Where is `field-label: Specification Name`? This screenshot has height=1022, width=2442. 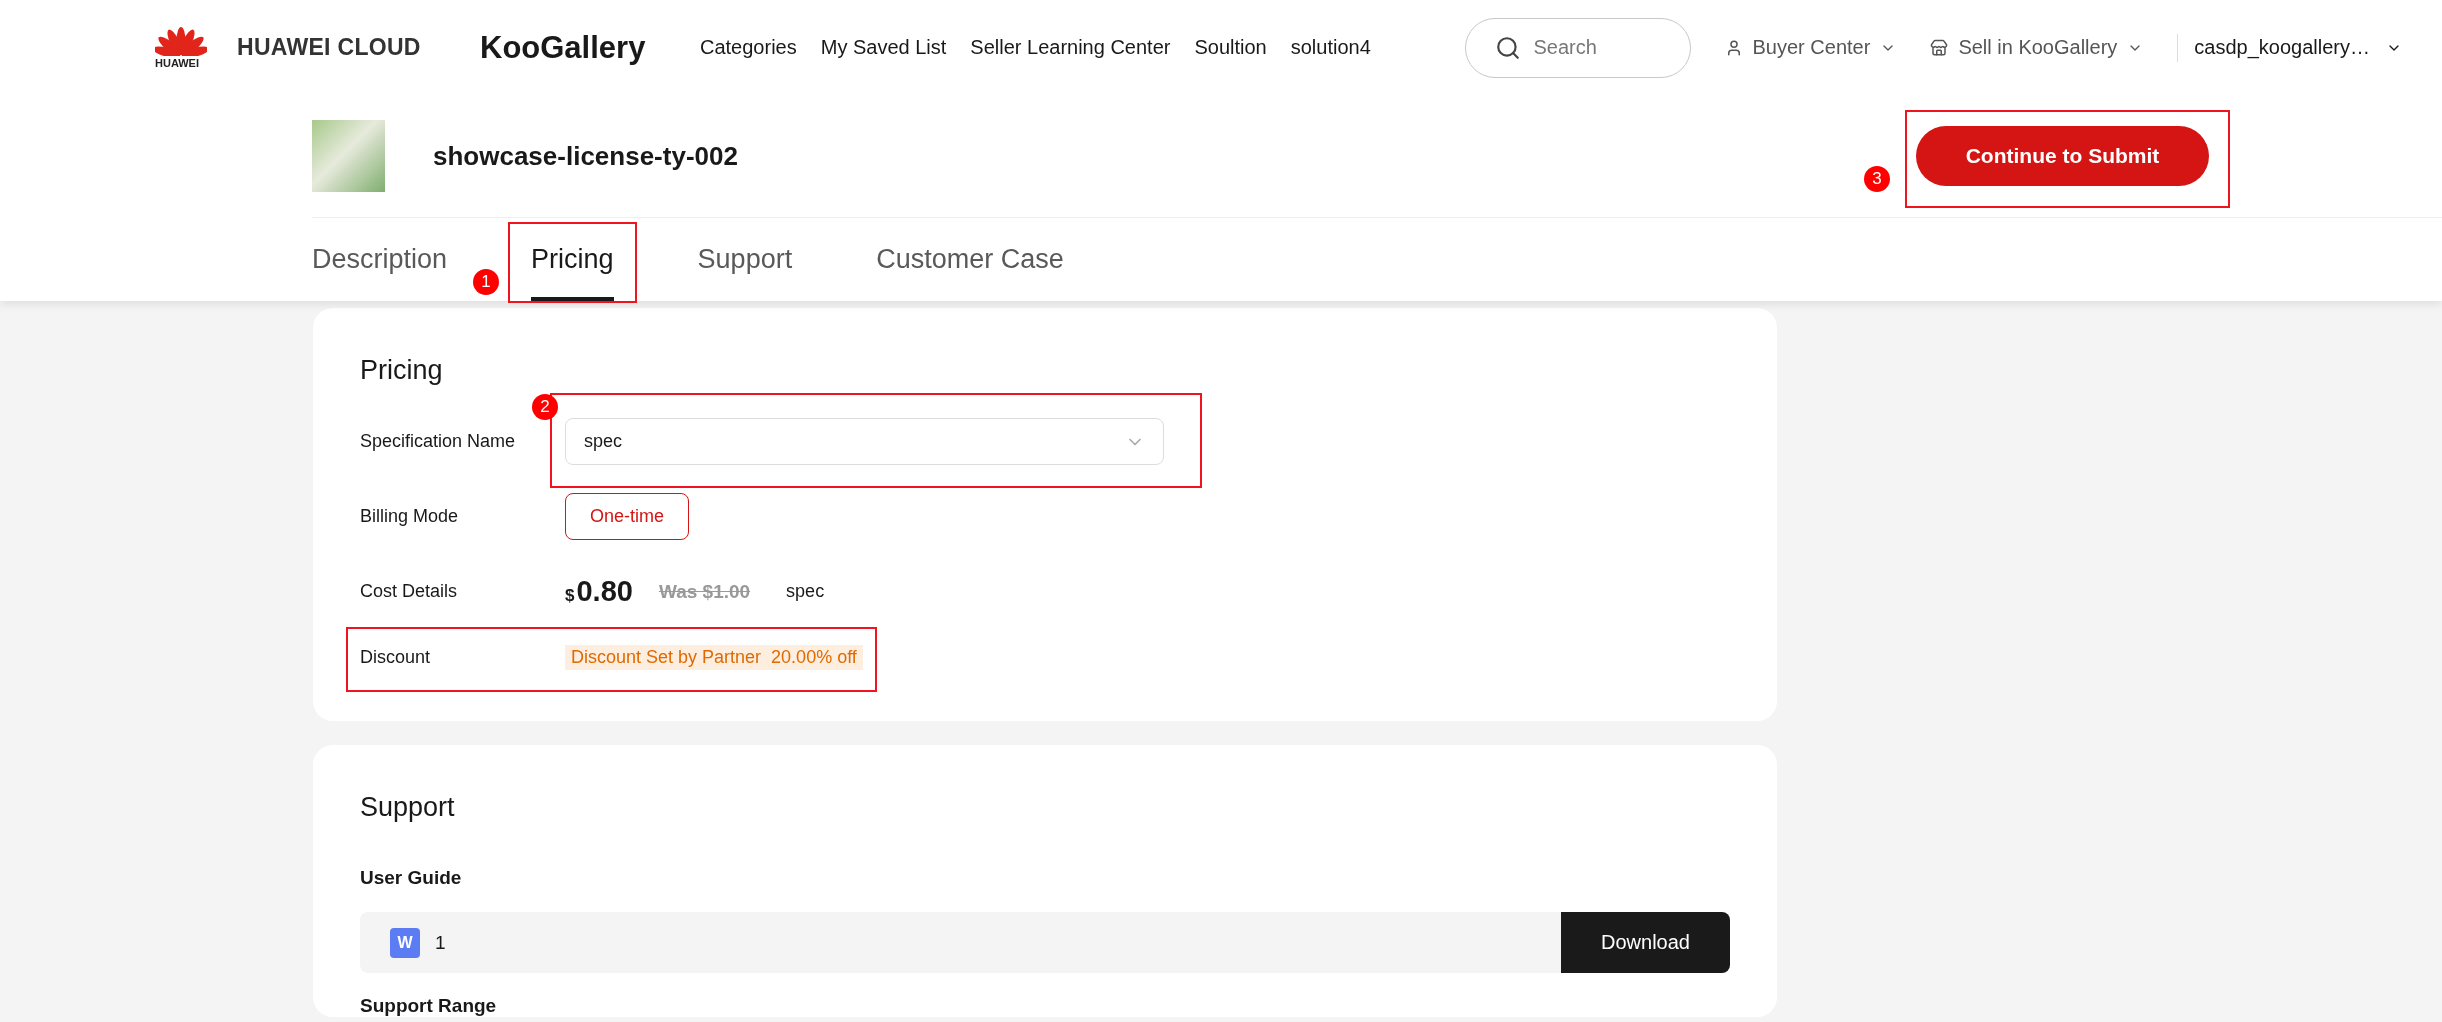
field-label: Specification Name is located at coordinates (438, 441).